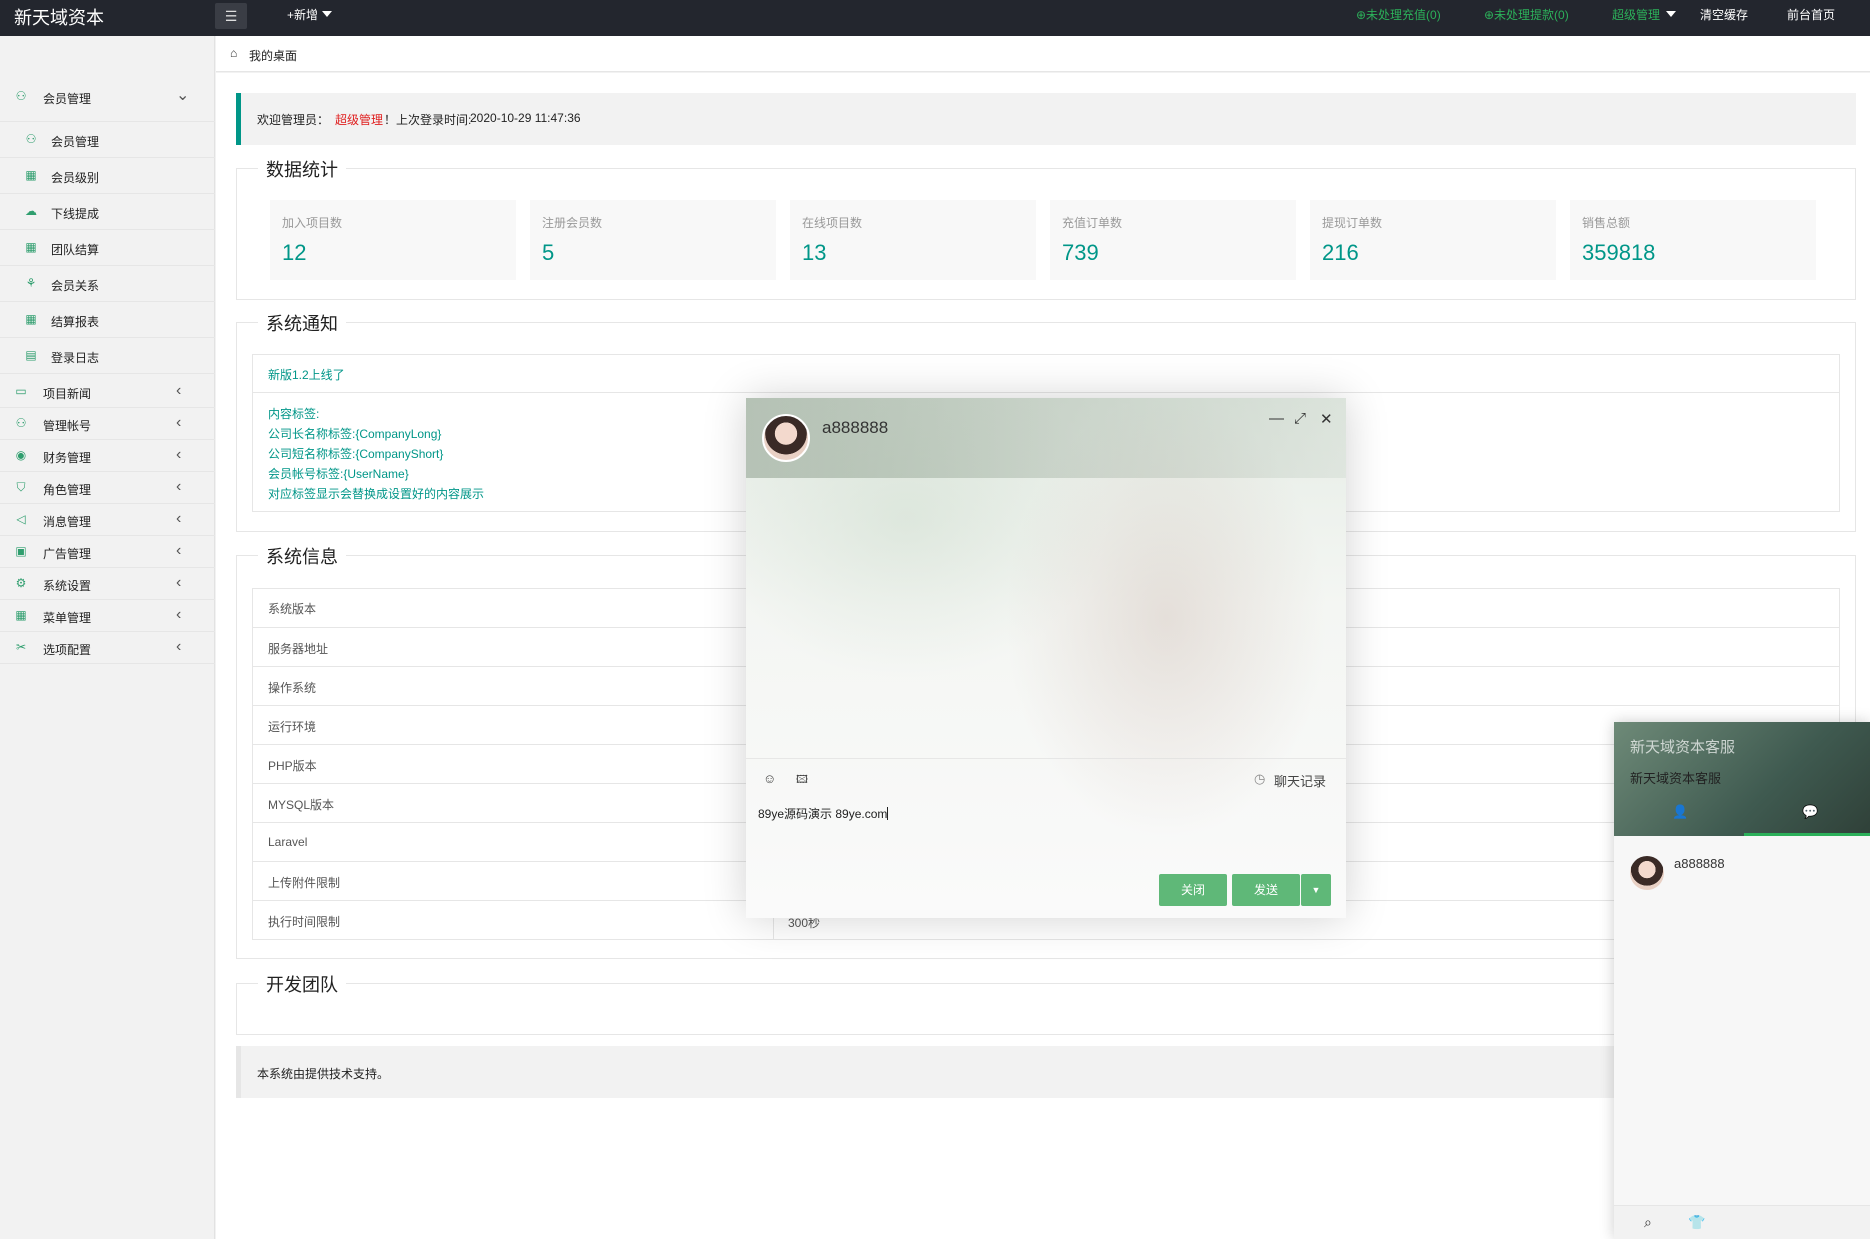 The image size is (1870, 1239). Describe the element at coordinates (1648, 1222) in the screenshot. I see `search-icon: ⌕` at that location.